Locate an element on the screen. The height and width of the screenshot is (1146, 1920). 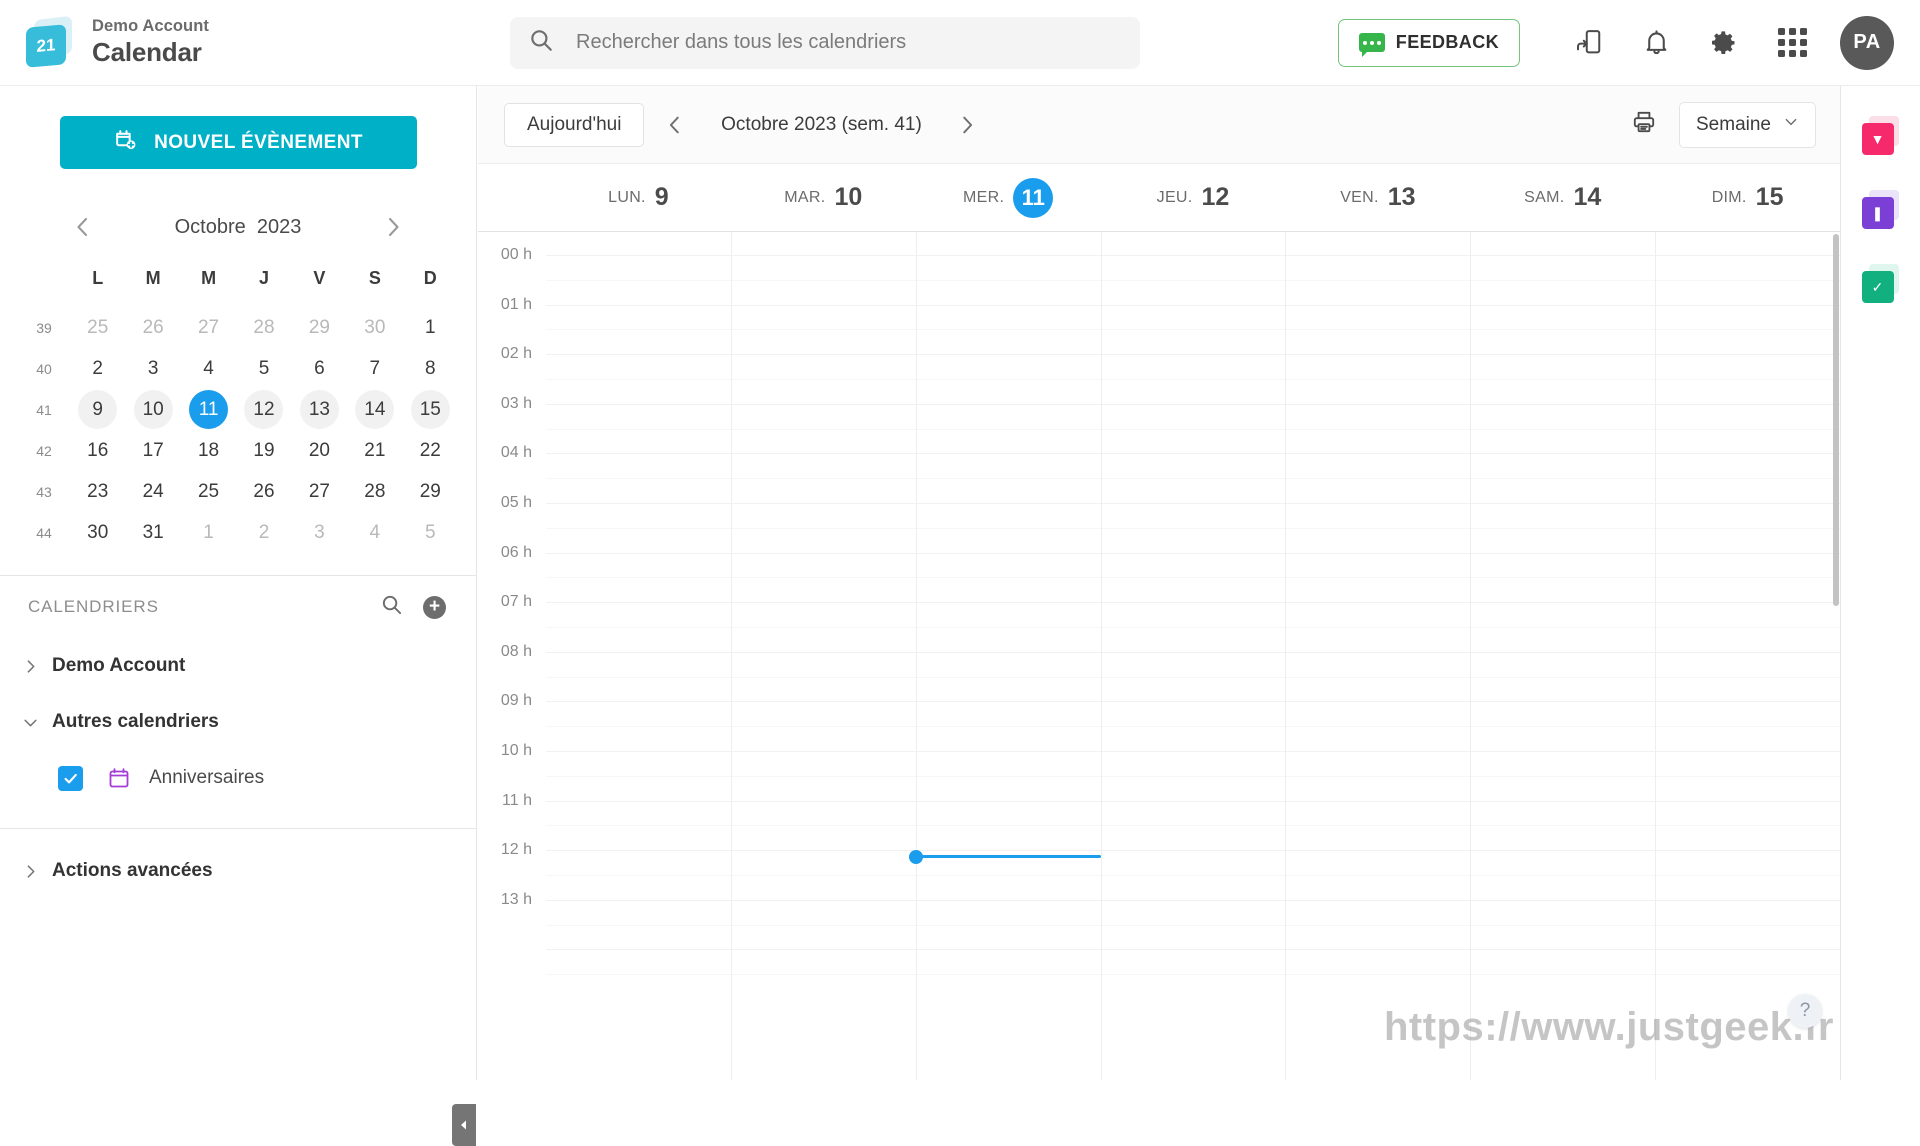
mini-day-cell: 19 is located at coordinates (263, 450).